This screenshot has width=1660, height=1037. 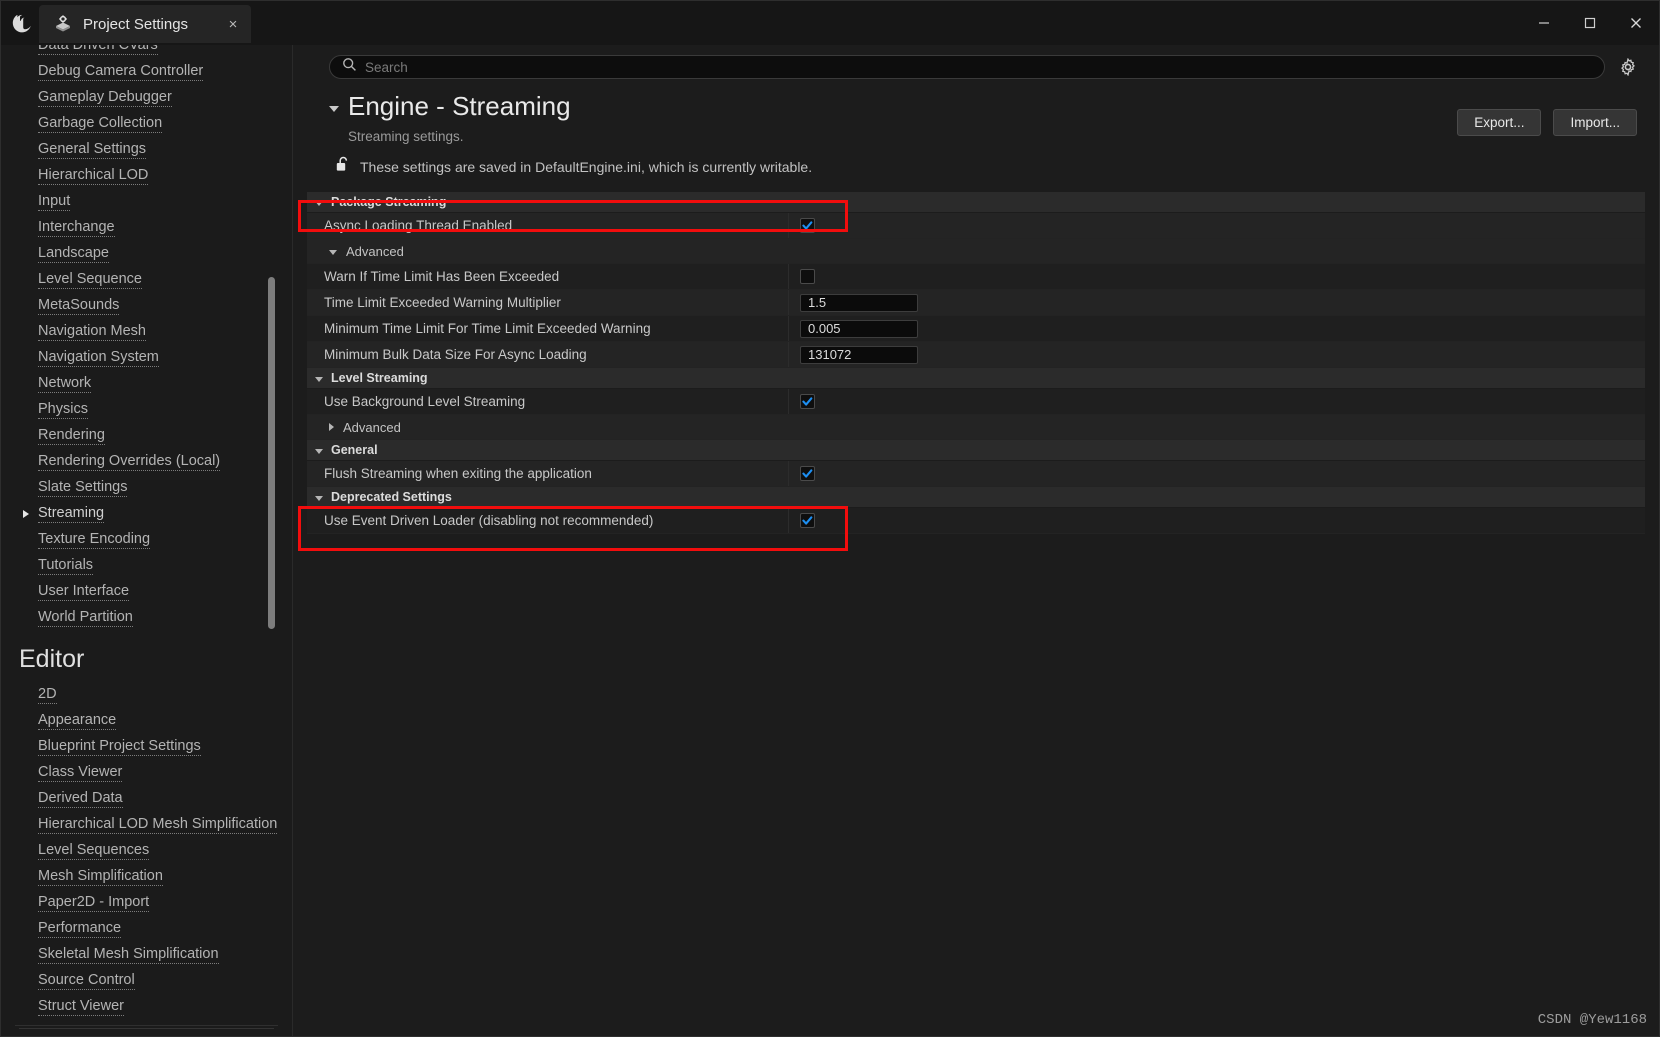 I want to click on property-value: 131072, so click(x=1217, y=354).